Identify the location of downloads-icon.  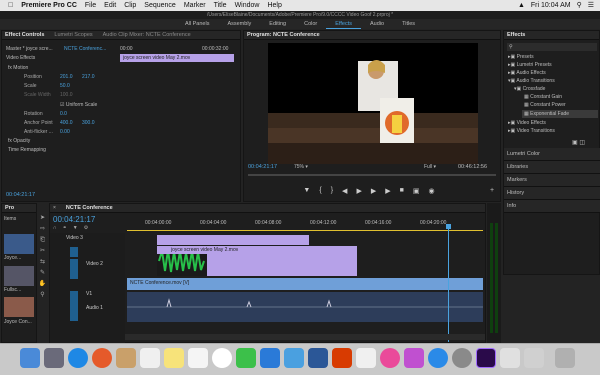
(510, 358).